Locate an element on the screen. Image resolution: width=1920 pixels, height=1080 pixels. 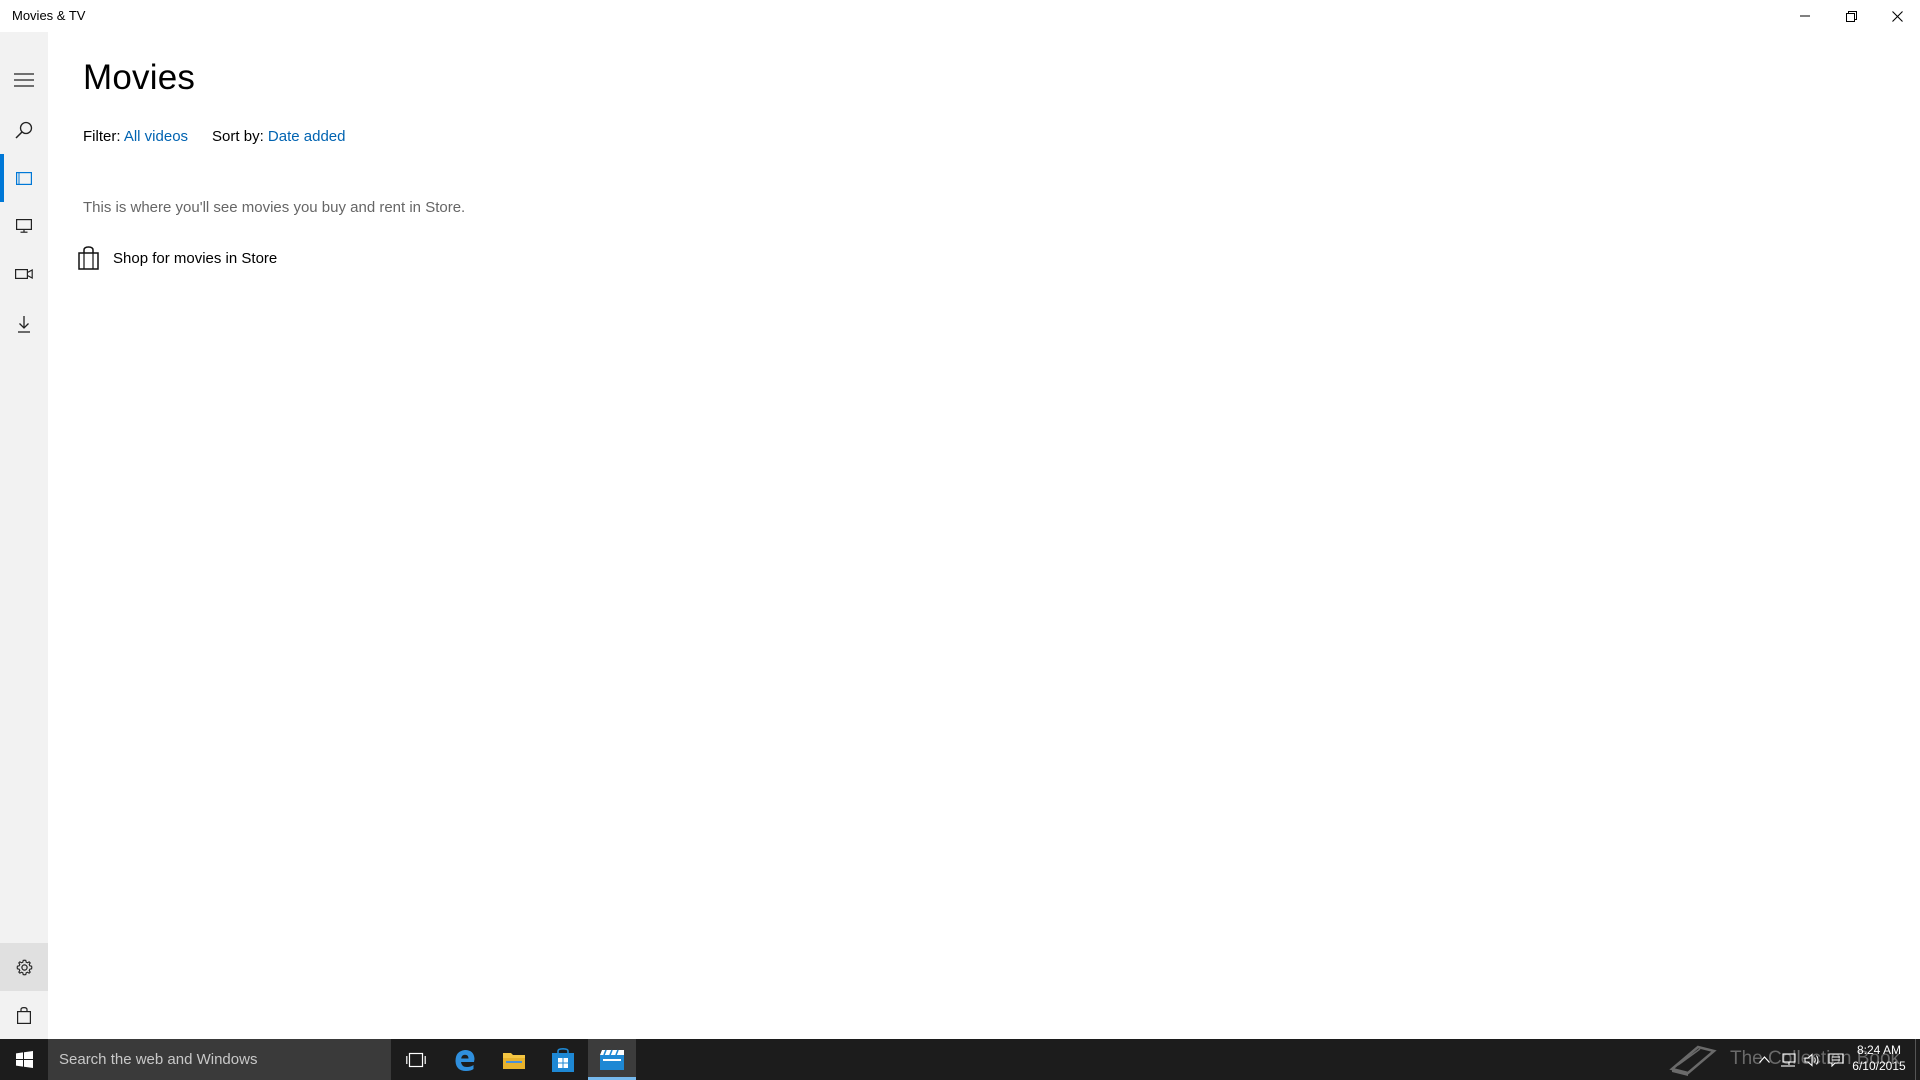
close-icon is located at coordinates (1897, 16).